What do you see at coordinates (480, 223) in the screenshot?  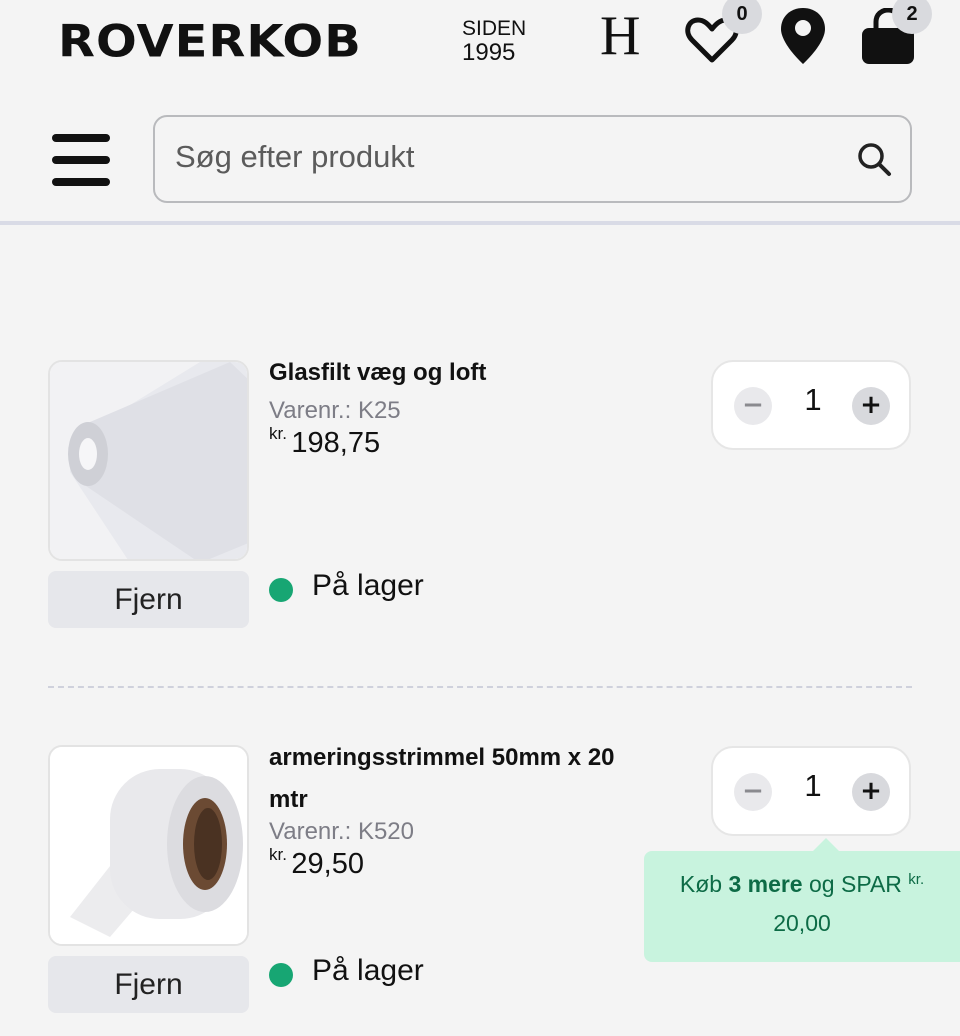 I see `header-divider` at bounding box center [480, 223].